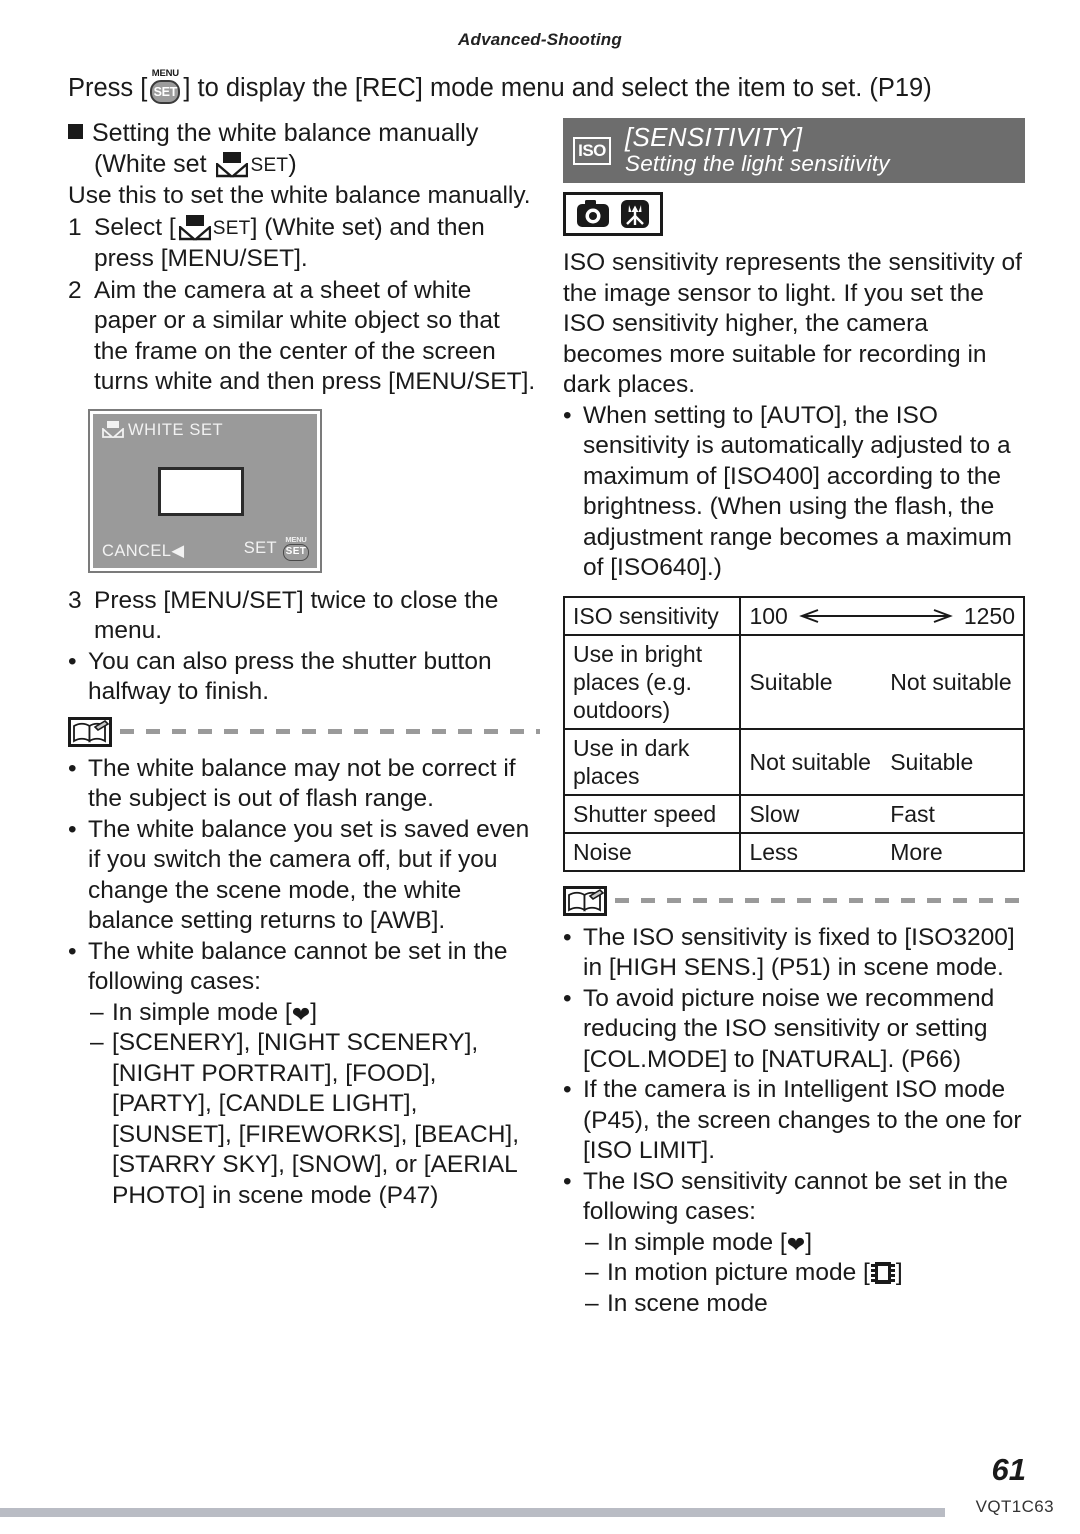 This screenshot has width=1080, height=1534. What do you see at coordinates (697, 1242) in the screenshot?
I see `right-dash-0-text-before: In simple mode [` at bounding box center [697, 1242].